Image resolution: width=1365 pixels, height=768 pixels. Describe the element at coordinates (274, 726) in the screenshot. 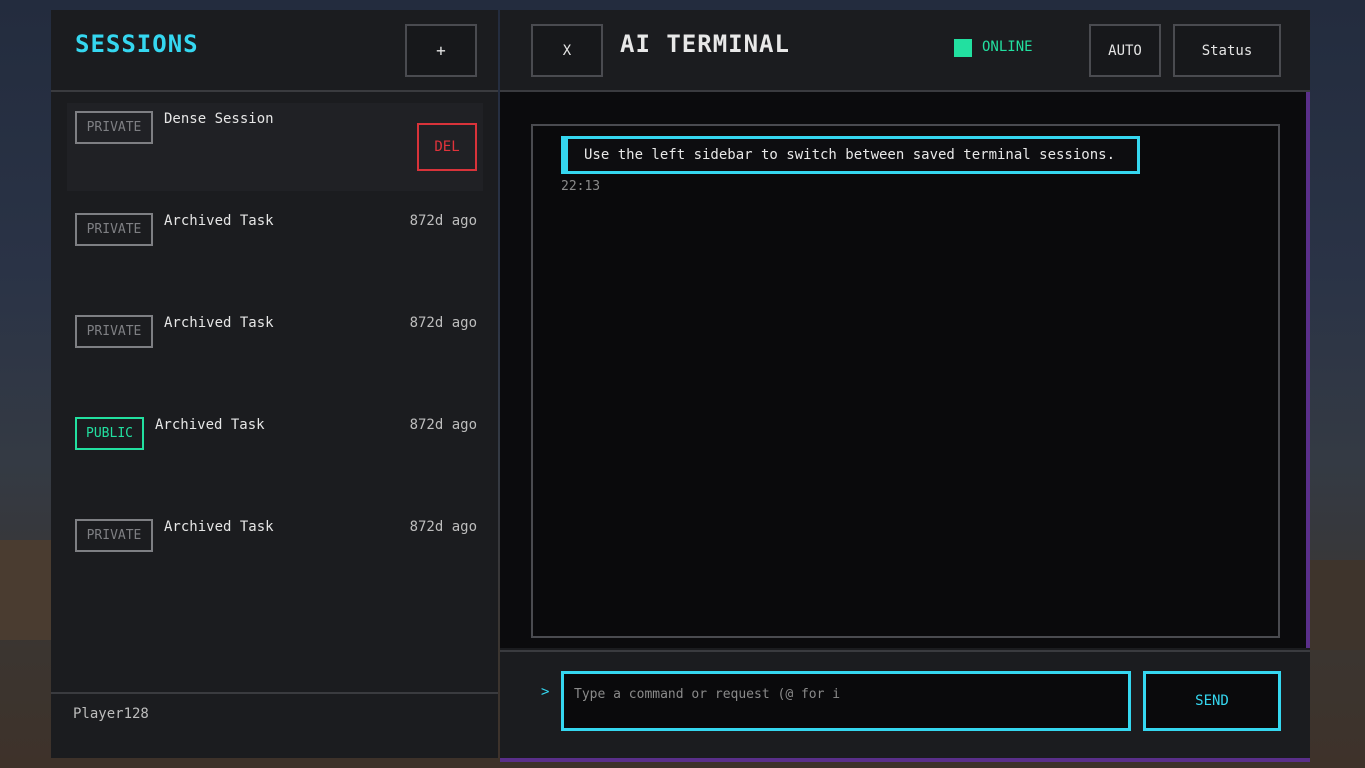

I see `sidebar-footer: Player128` at that location.